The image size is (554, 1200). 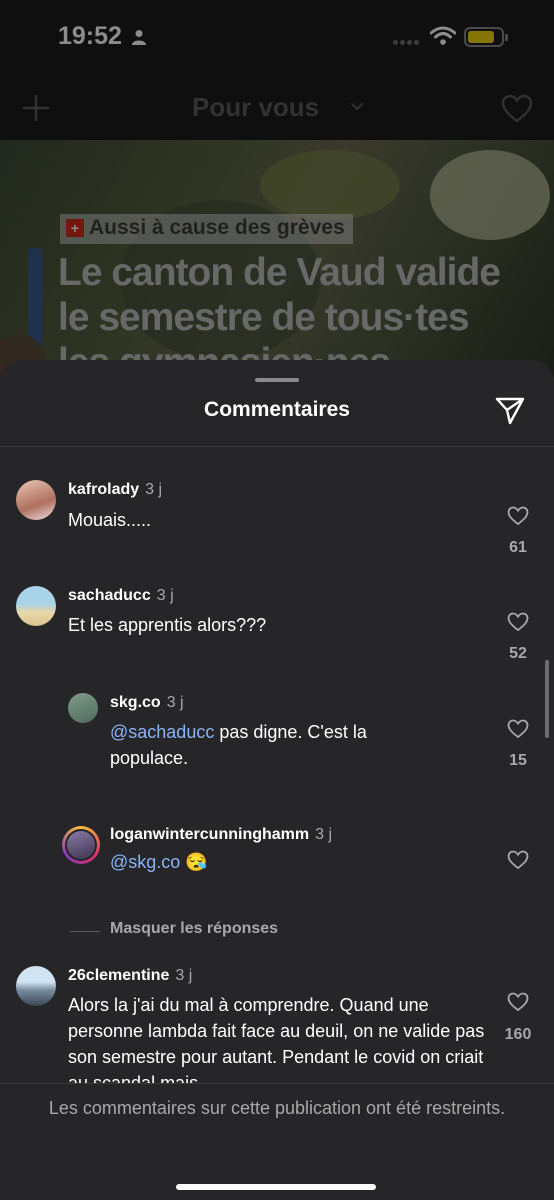 I want to click on comment-text: Et les apprentis alors???, so click(x=167, y=625).